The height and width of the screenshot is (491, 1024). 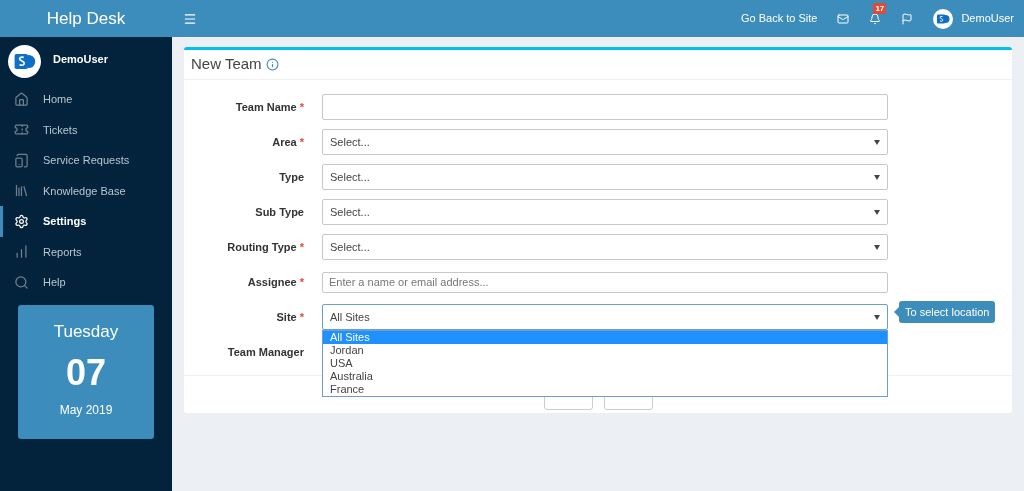 I want to click on dropdown-option: France, so click(x=605, y=389).